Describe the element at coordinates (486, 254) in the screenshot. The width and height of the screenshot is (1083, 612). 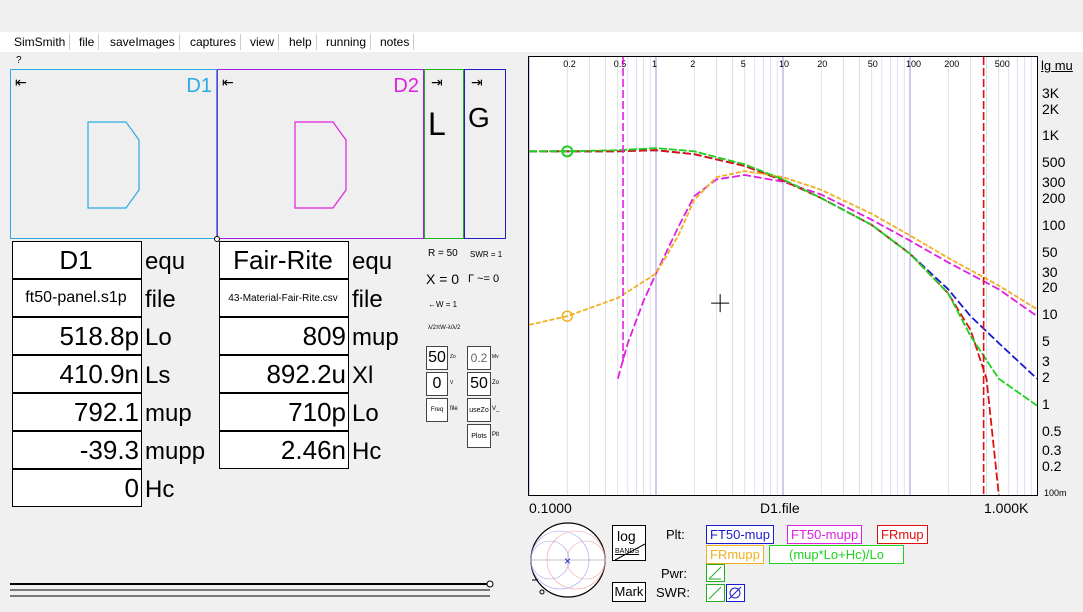
I see `gen-swr: SWR = 1` at that location.